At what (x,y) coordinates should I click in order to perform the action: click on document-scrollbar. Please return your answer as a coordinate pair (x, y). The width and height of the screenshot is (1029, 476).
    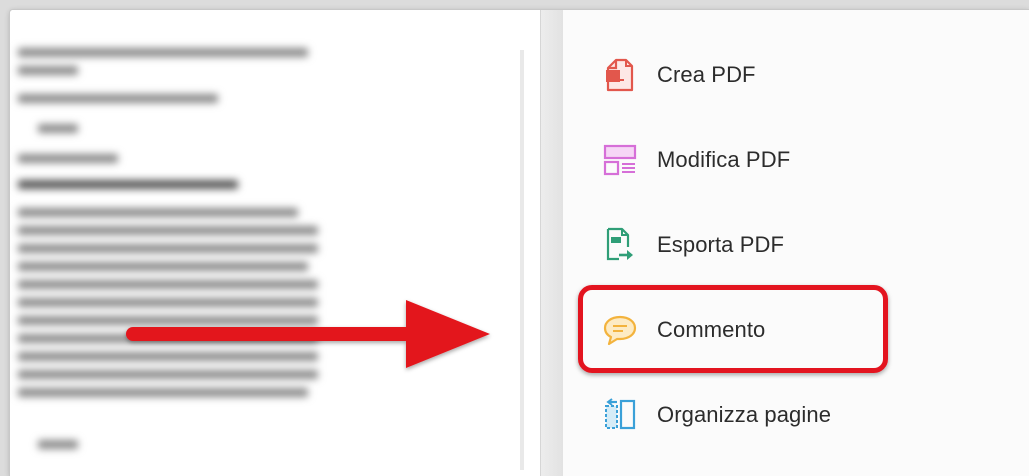
    Looking at the image, I should click on (522, 260).